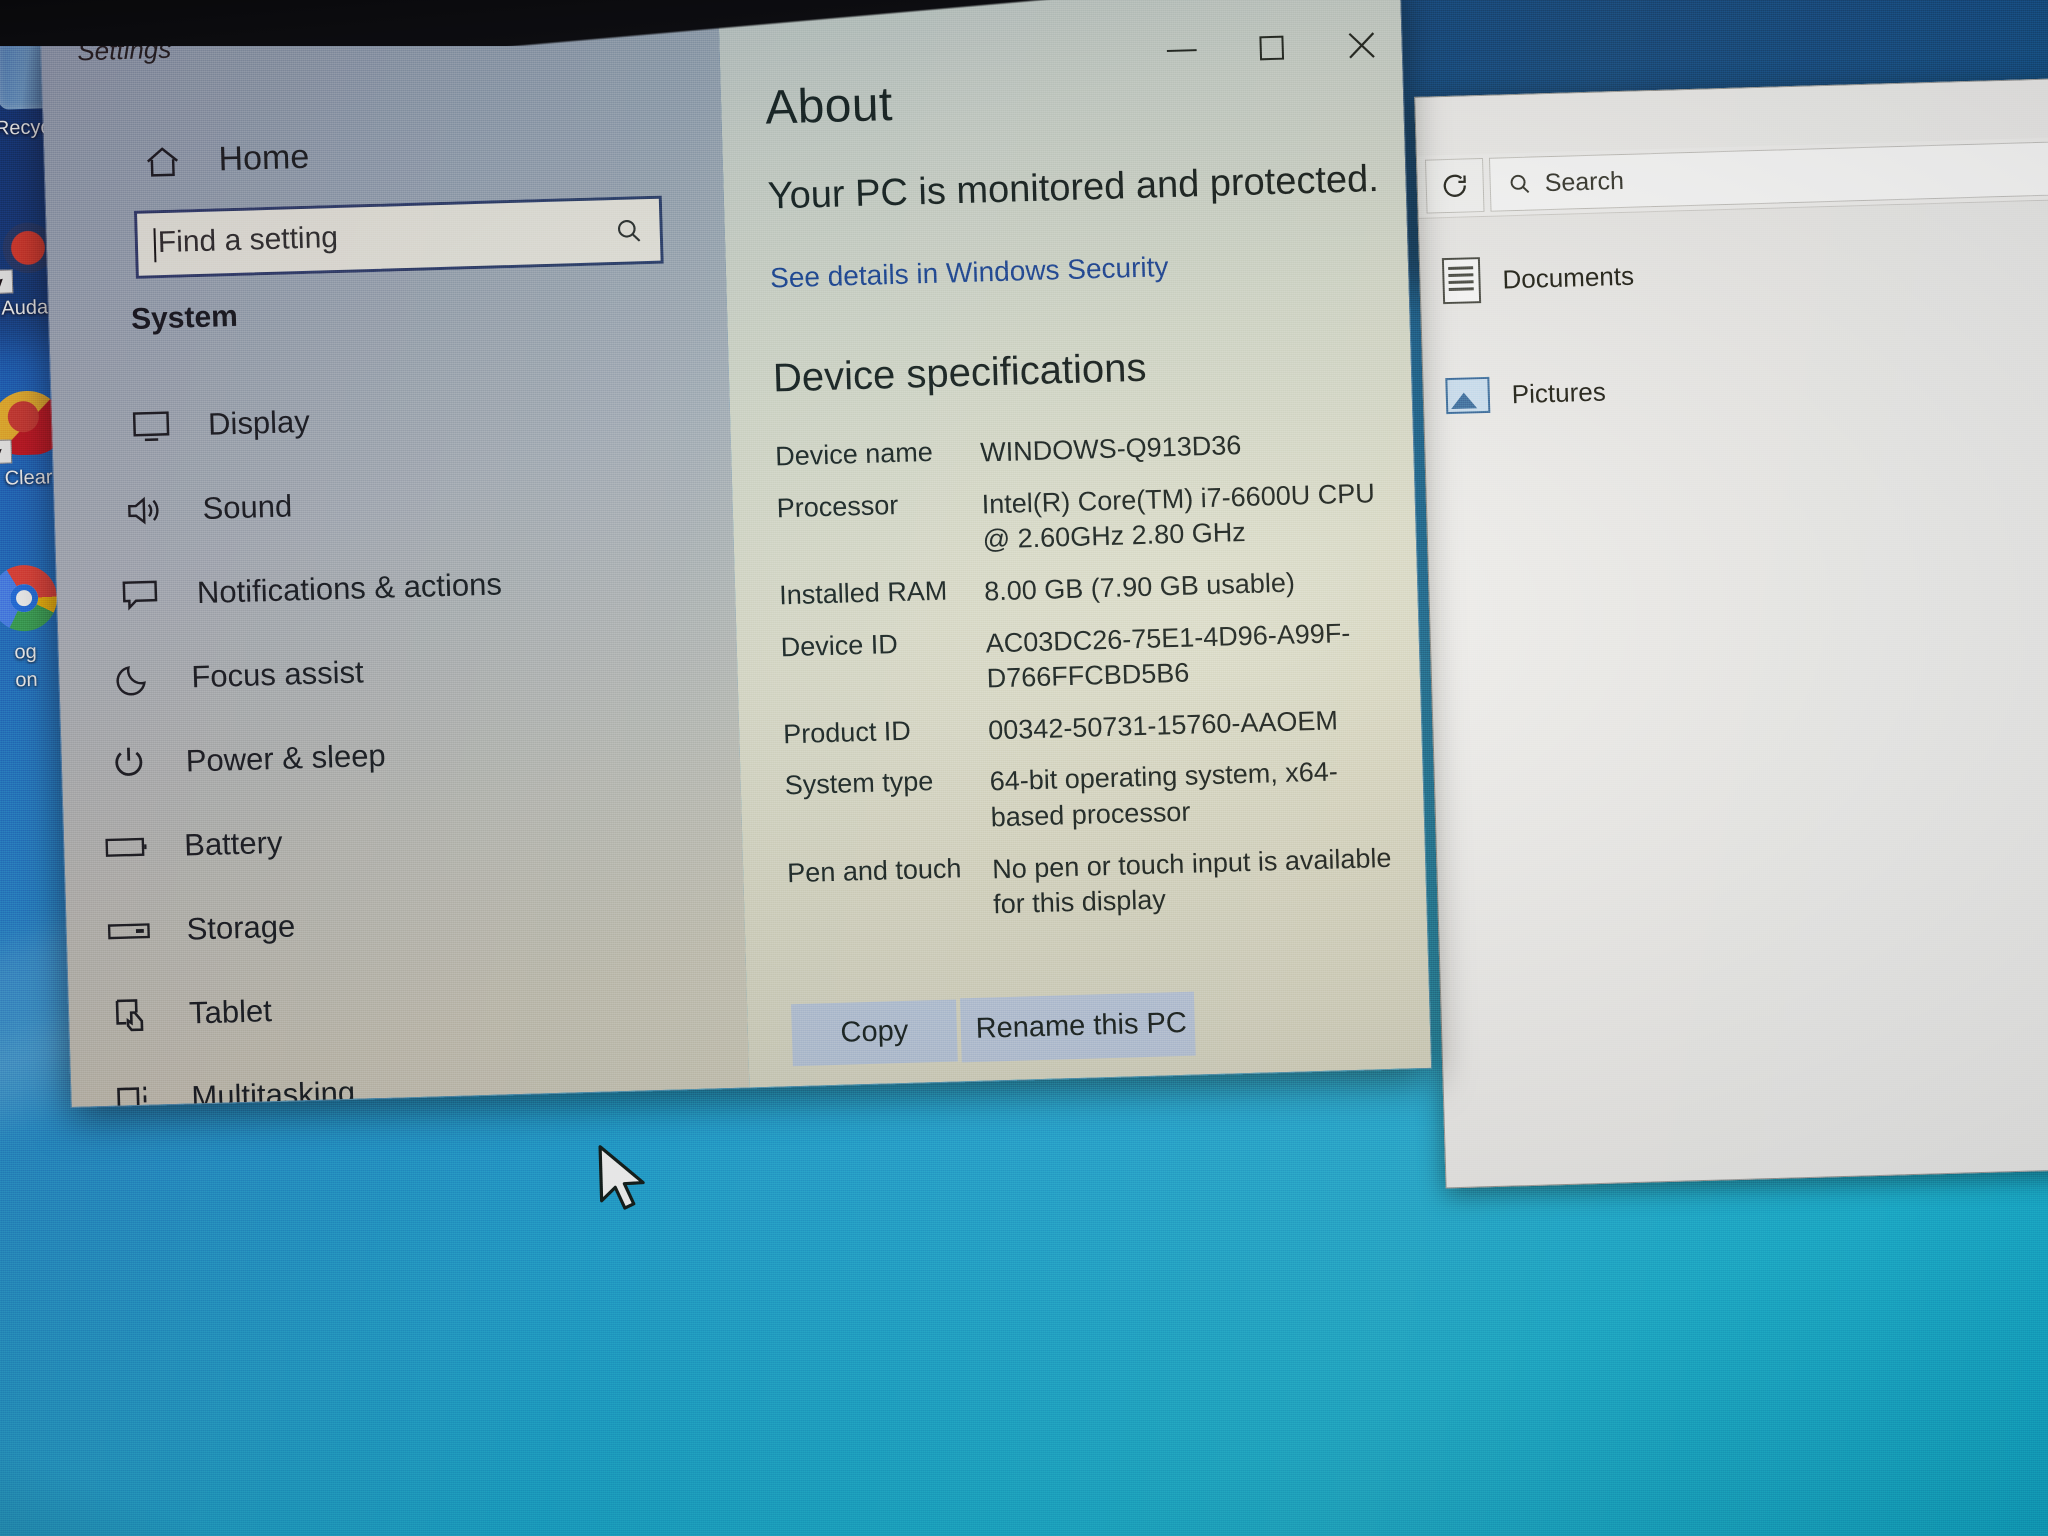  I want to click on spec-row: Installed RAM 8.00 GB (7.90 GB usable), so click(1088, 588).